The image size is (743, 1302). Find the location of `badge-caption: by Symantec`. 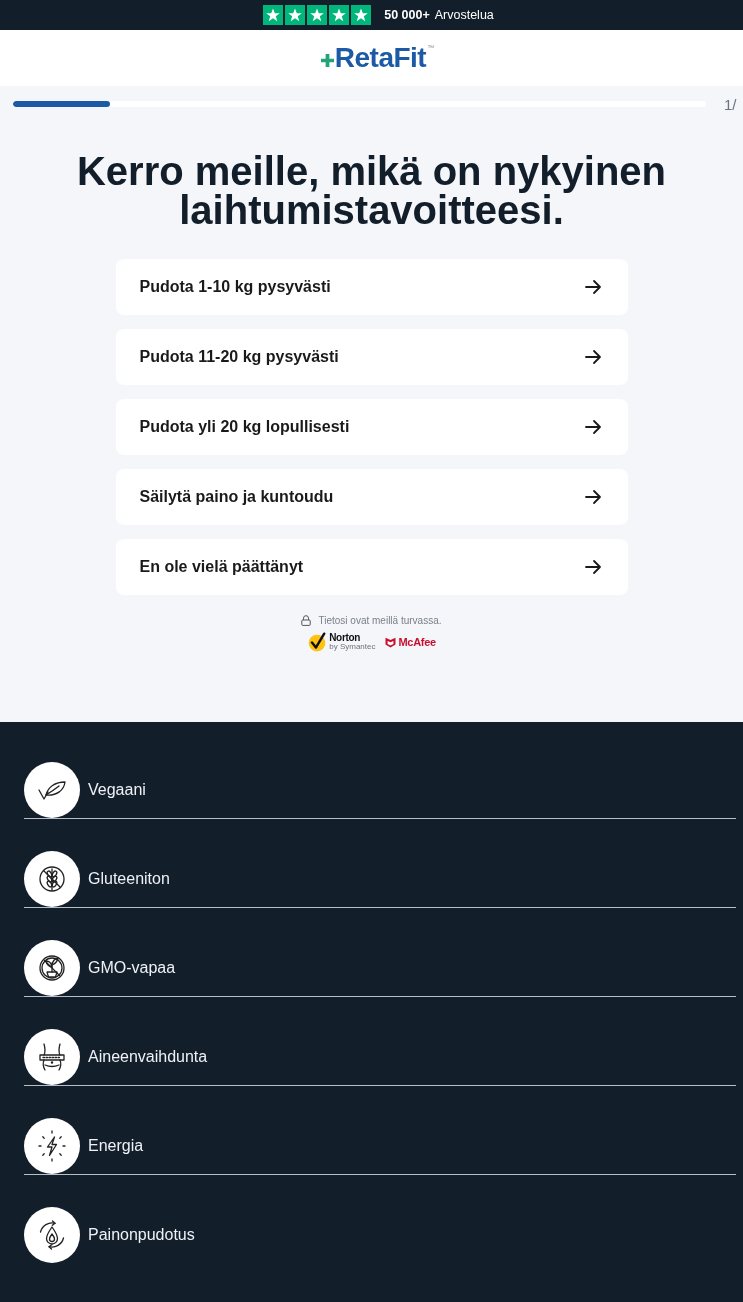

badge-caption: by Symantec is located at coordinates (352, 647).